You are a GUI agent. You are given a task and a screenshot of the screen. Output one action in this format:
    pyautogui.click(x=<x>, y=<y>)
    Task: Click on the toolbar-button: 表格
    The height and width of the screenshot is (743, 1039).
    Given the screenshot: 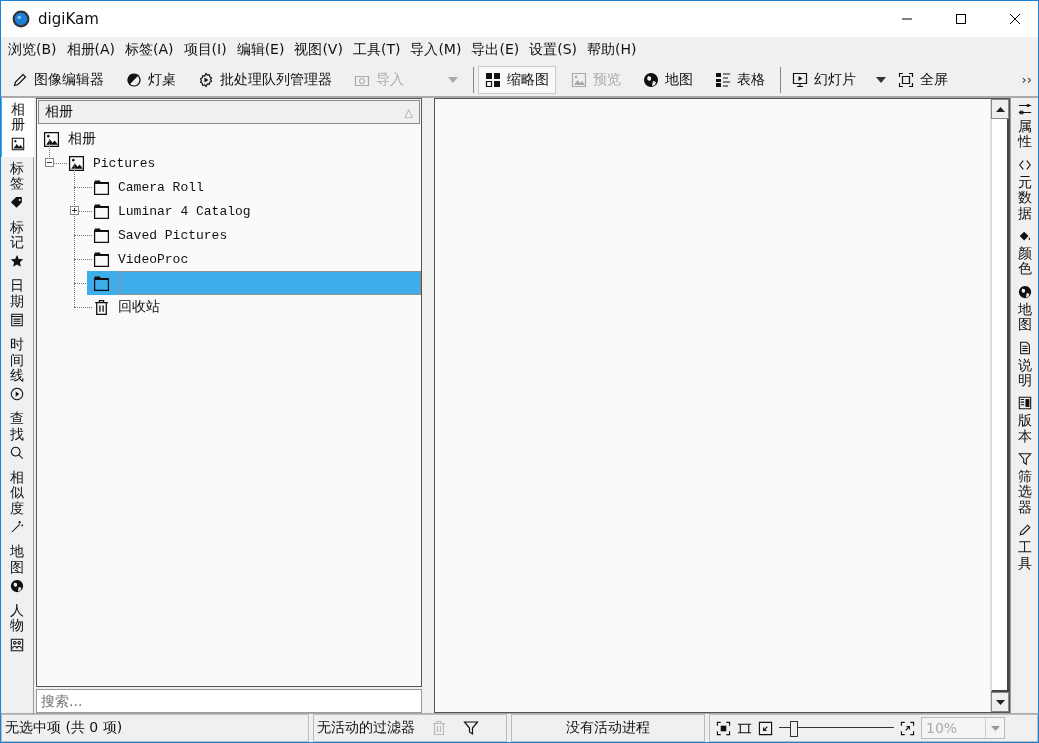 What is the action you would take?
    pyautogui.click(x=740, y=79)
    